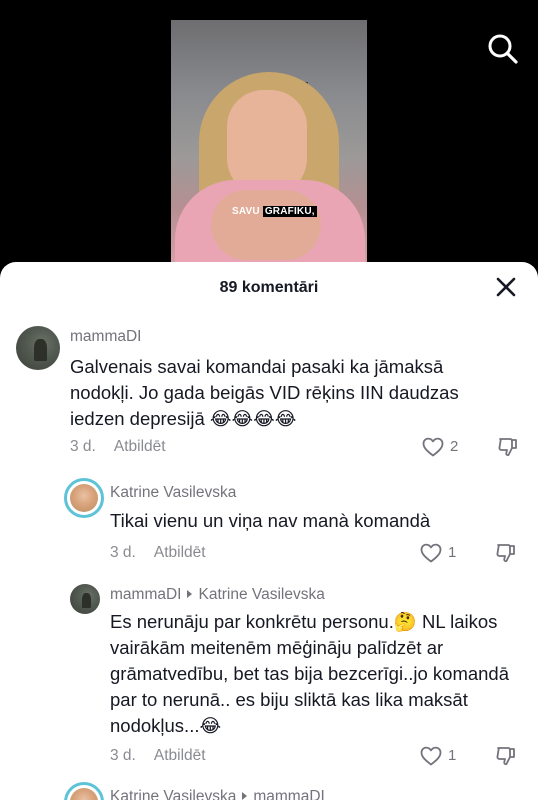  What do you see at coordinates (173, 493) in the screenshot?
I see `comment-username: Katrine Vasilevska` at bounding box center [173, 493].